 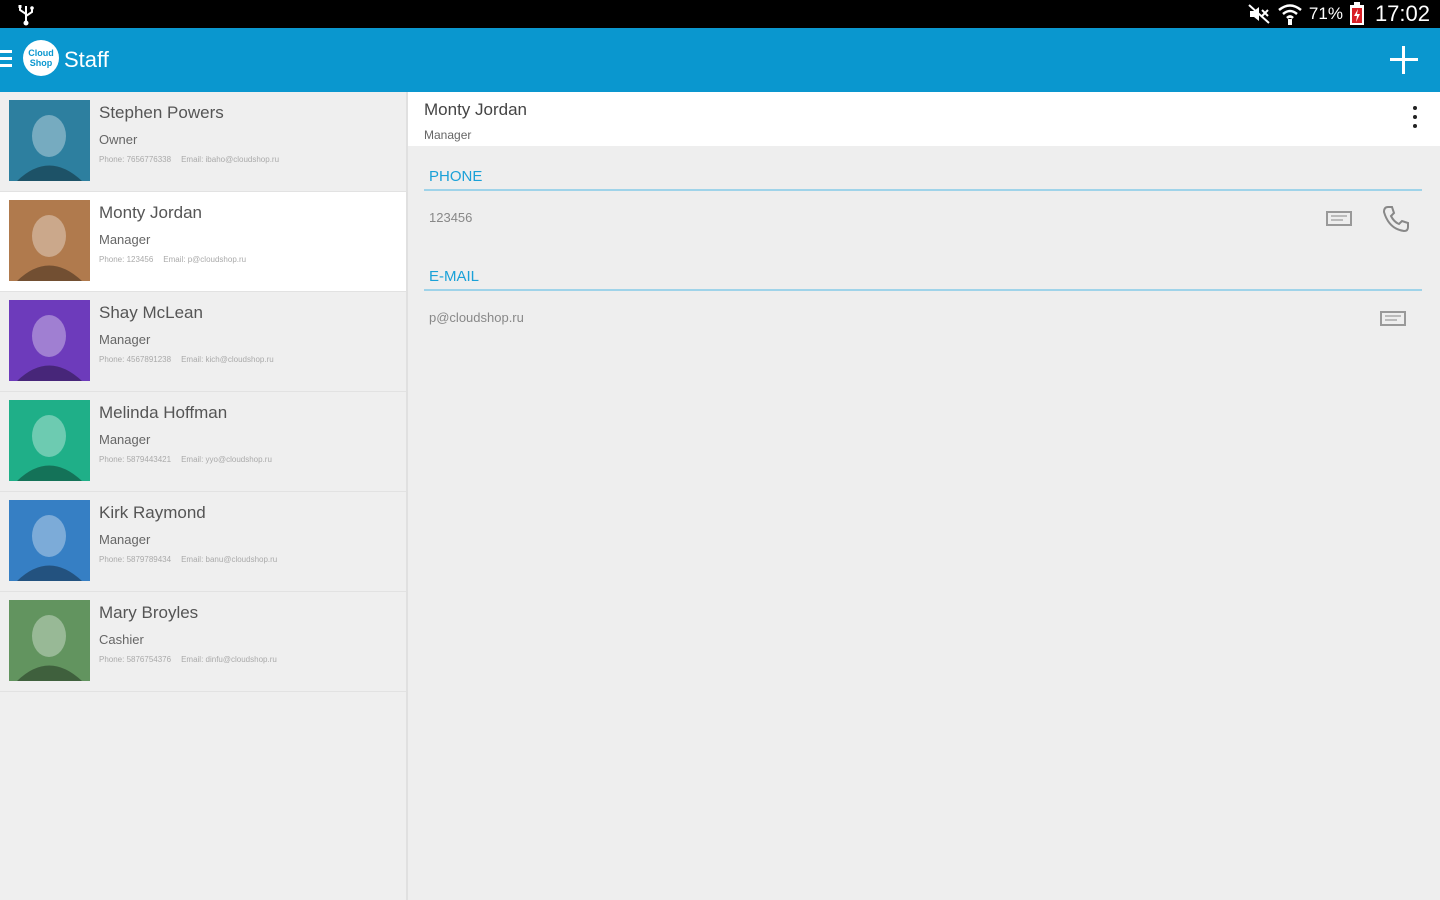 I want to click on add-icon, so click(x=1404, y=60).